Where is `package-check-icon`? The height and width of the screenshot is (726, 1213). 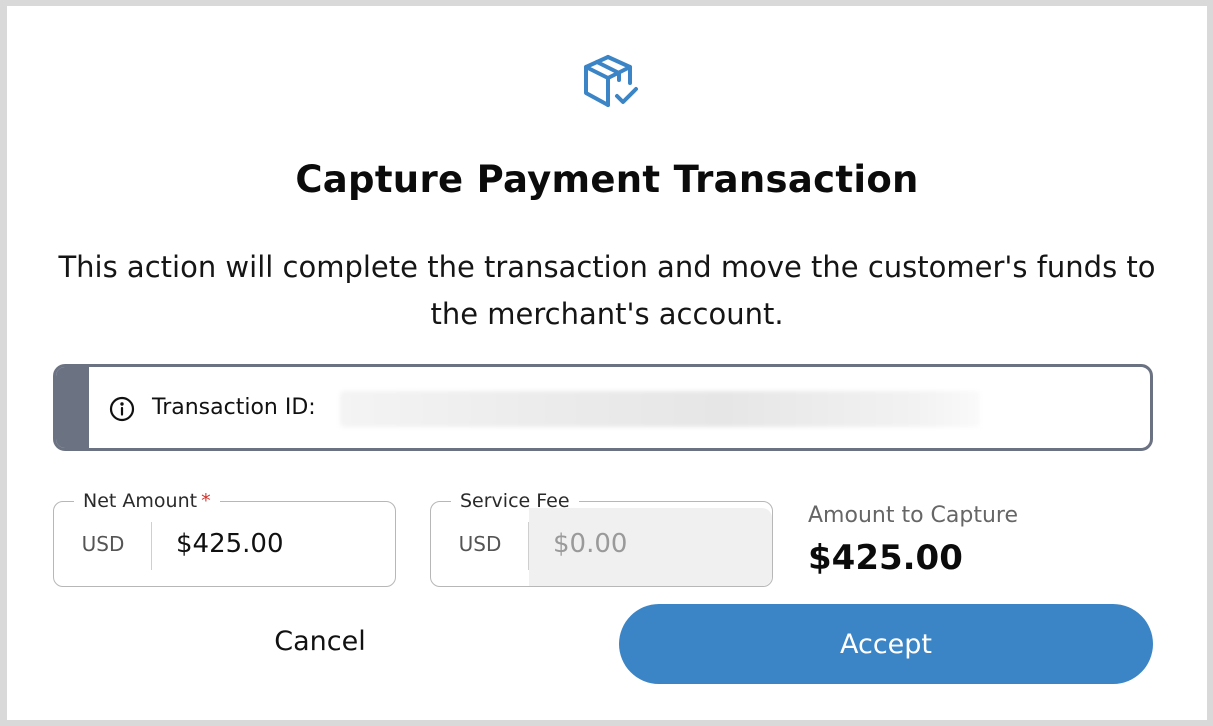 package-check-icon is located at coordinates (611, 83).